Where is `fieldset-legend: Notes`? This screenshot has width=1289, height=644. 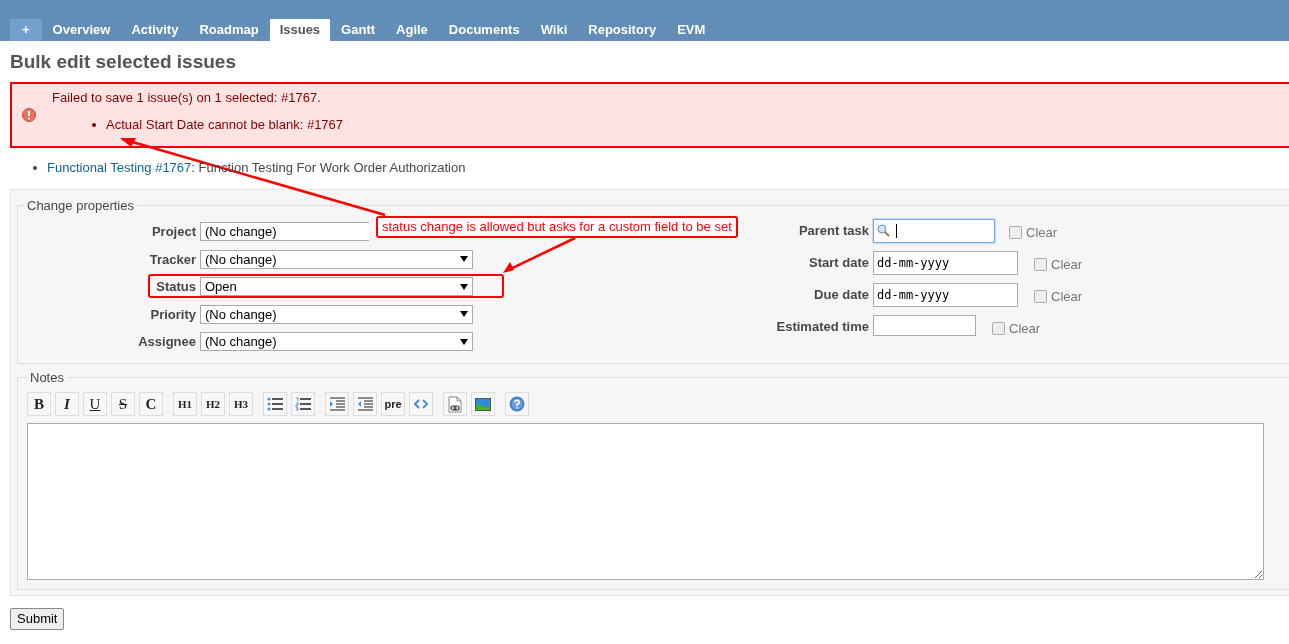
fieldset-legend: Notes is located at coordinates (47, 377).